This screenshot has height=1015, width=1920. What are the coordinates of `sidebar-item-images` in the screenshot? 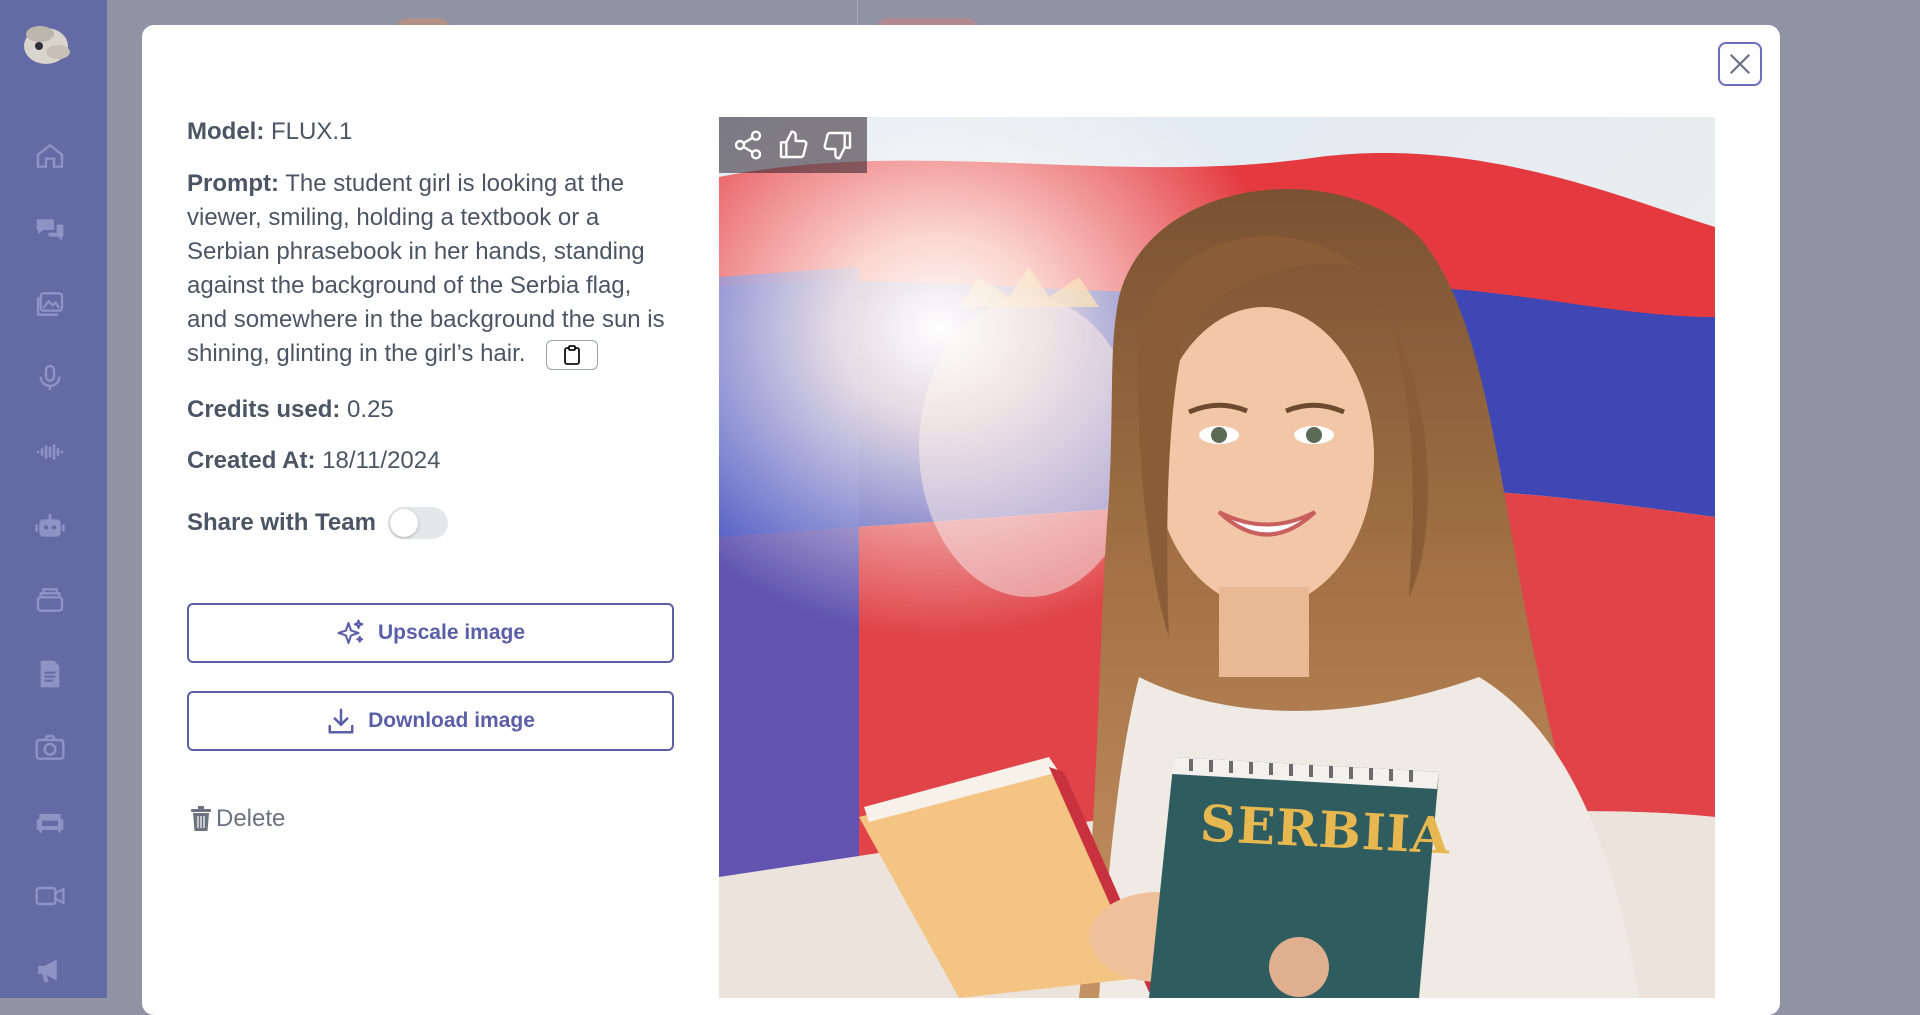 It's located at (50, 304).